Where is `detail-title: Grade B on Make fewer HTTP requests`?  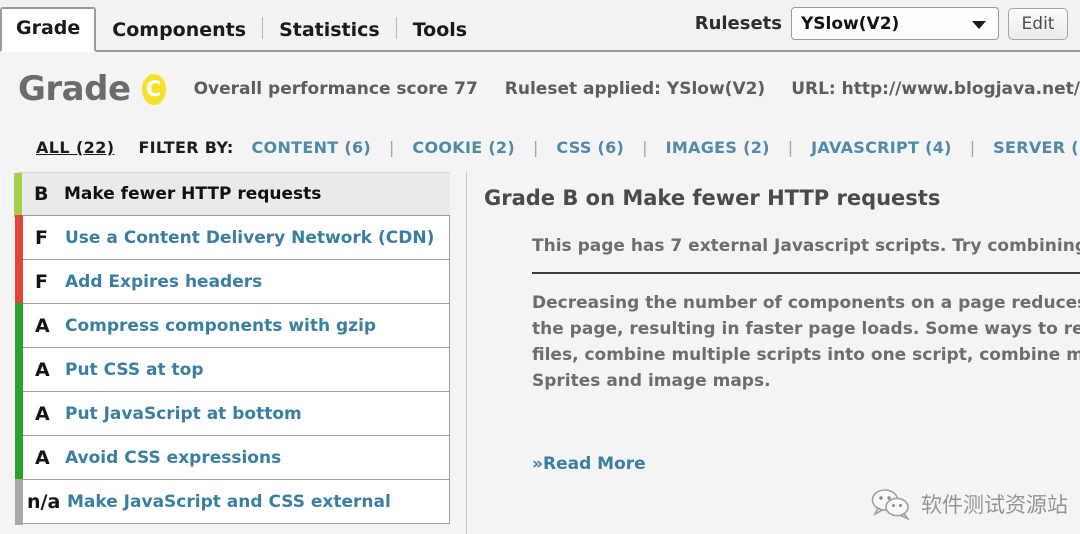
detail-title: Grade B on Make fewer HTTP requests is located at coordinates (712, 198).